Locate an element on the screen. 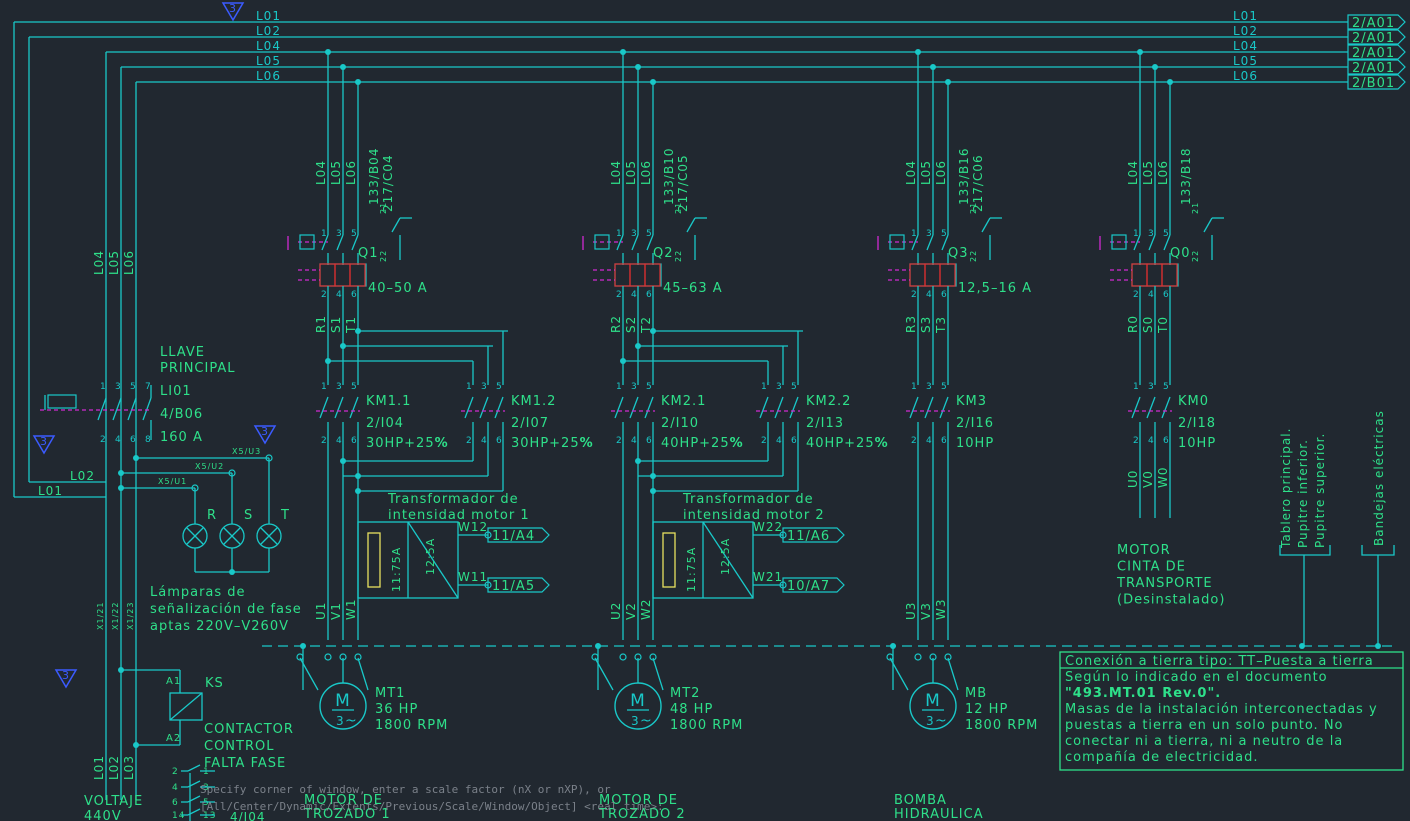 This screenshot has height=821, width=1410. off-page-ref: 10/A7 is located at coordinates (808, 586).